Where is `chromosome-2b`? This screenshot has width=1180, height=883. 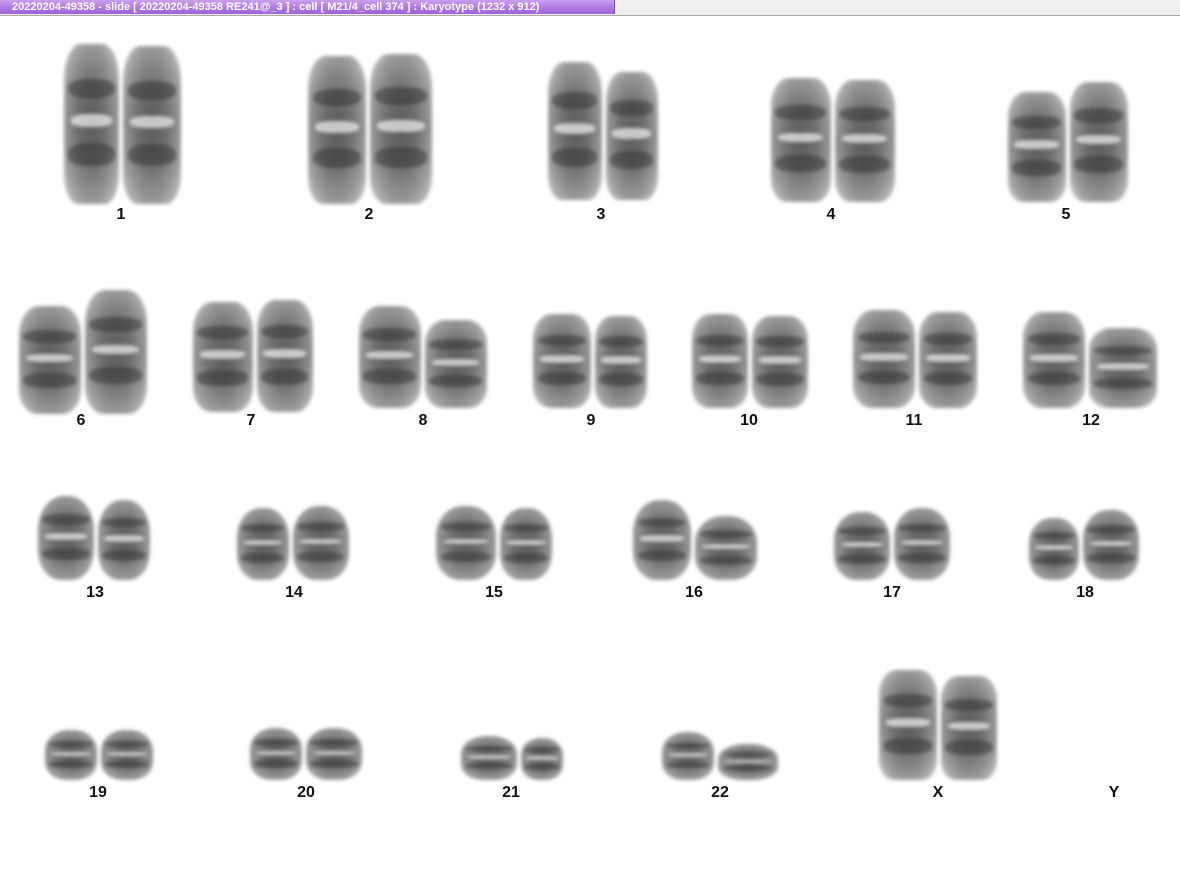 chromosome-2b is located at coordinates (401, 129).